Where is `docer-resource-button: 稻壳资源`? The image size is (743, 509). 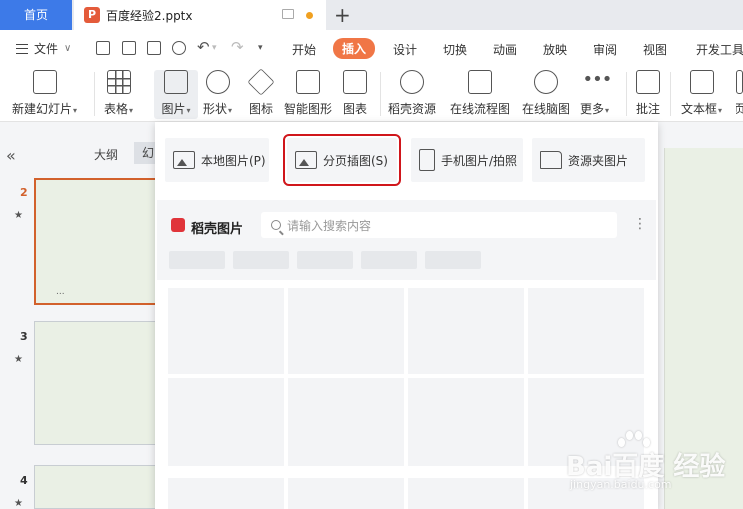 docer-resource-button: 稻壳资源 is located at coordinates (412, 93).